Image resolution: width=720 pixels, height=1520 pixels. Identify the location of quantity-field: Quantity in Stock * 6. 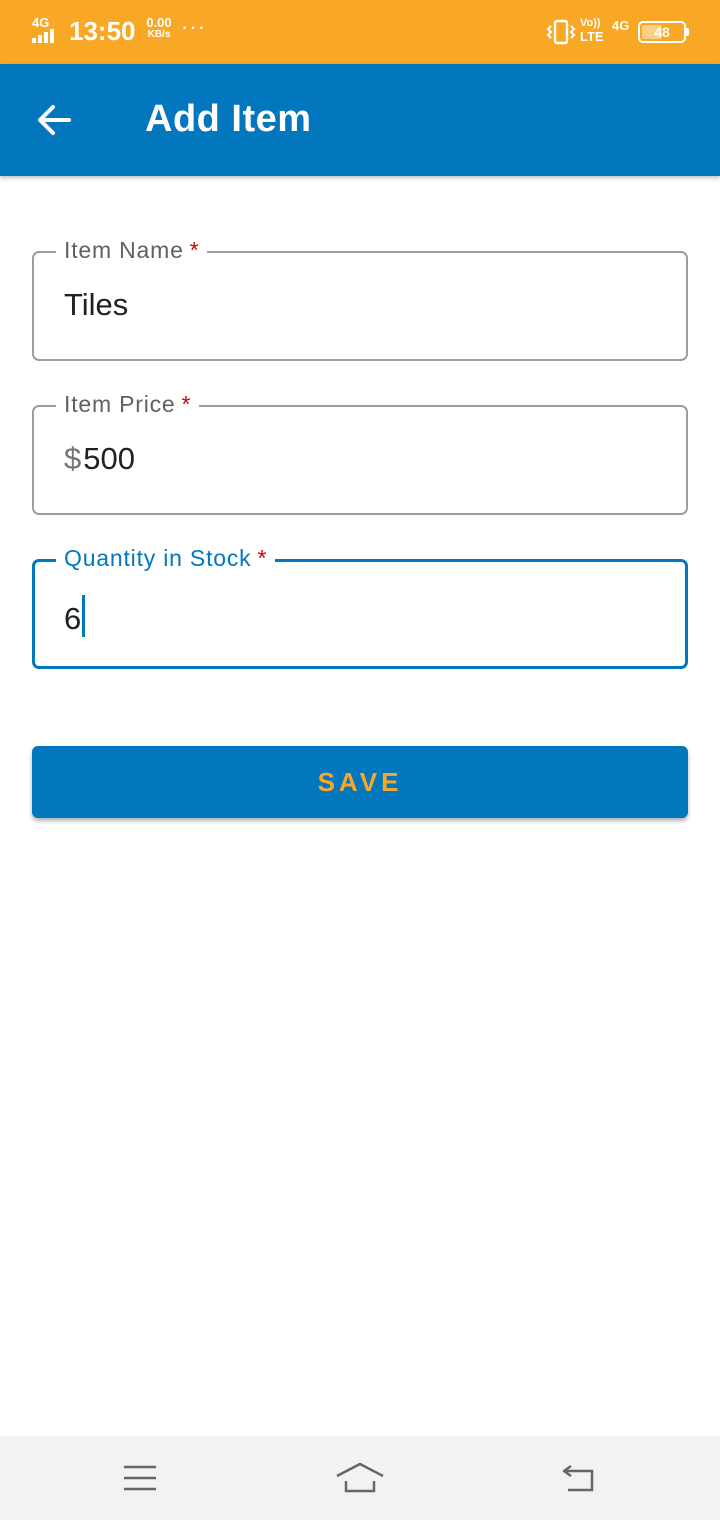
(360, 607).